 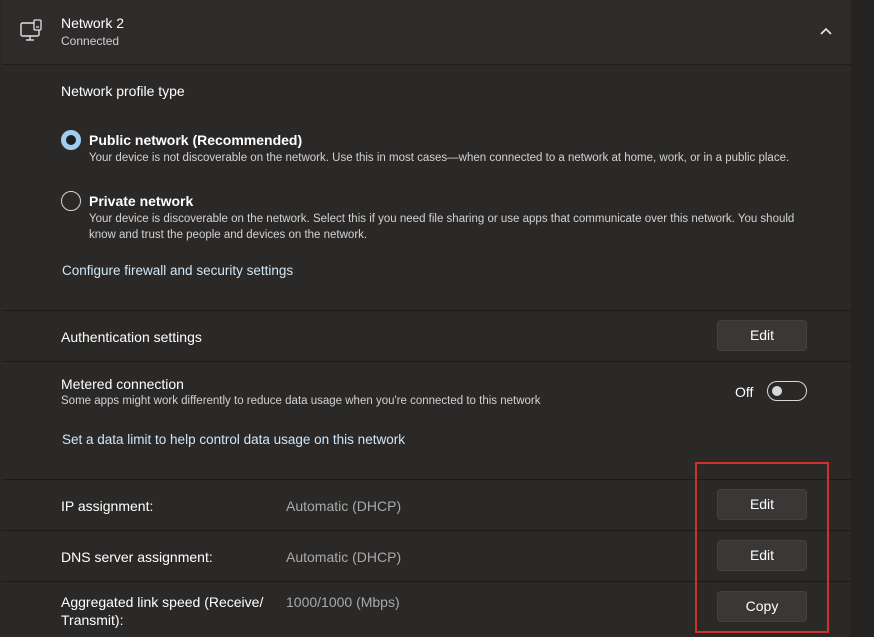 What do you see at coordinates (762, 335) in the screenshot?
I see `authentication-edit-button: Edit` at bounding box center [762, 335].